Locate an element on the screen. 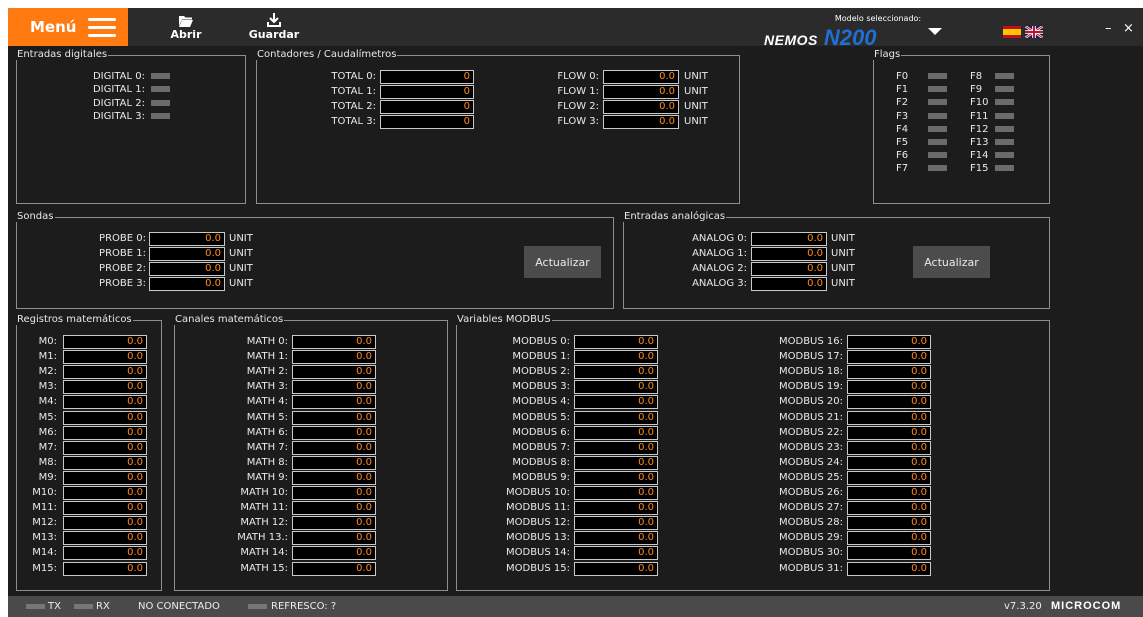 The height and width of the screenshot is (617, 1143). flag-led is located at coordinates (1004, 155).